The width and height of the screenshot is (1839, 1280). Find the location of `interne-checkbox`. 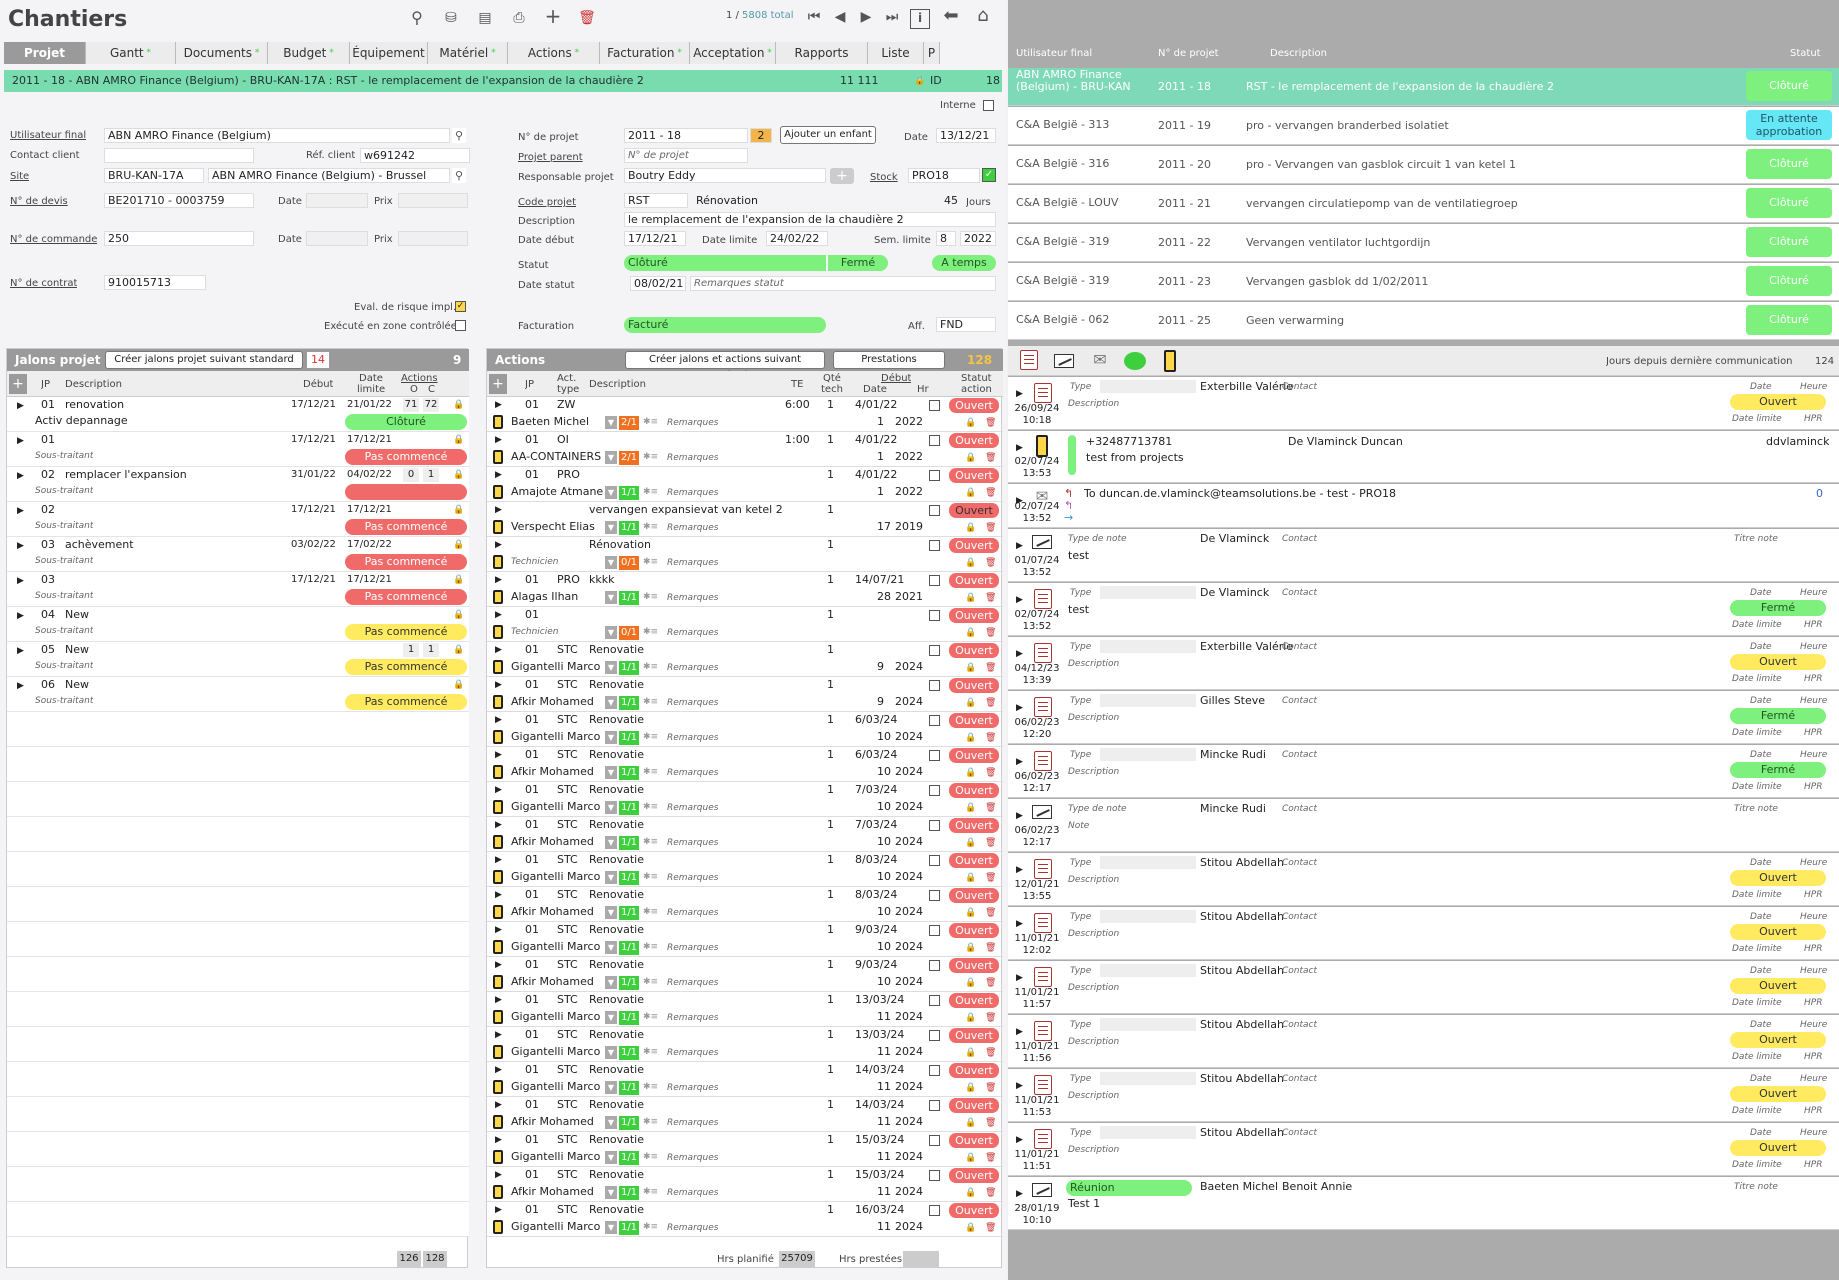

interne-checkbox is located at coordinates (988, 105).